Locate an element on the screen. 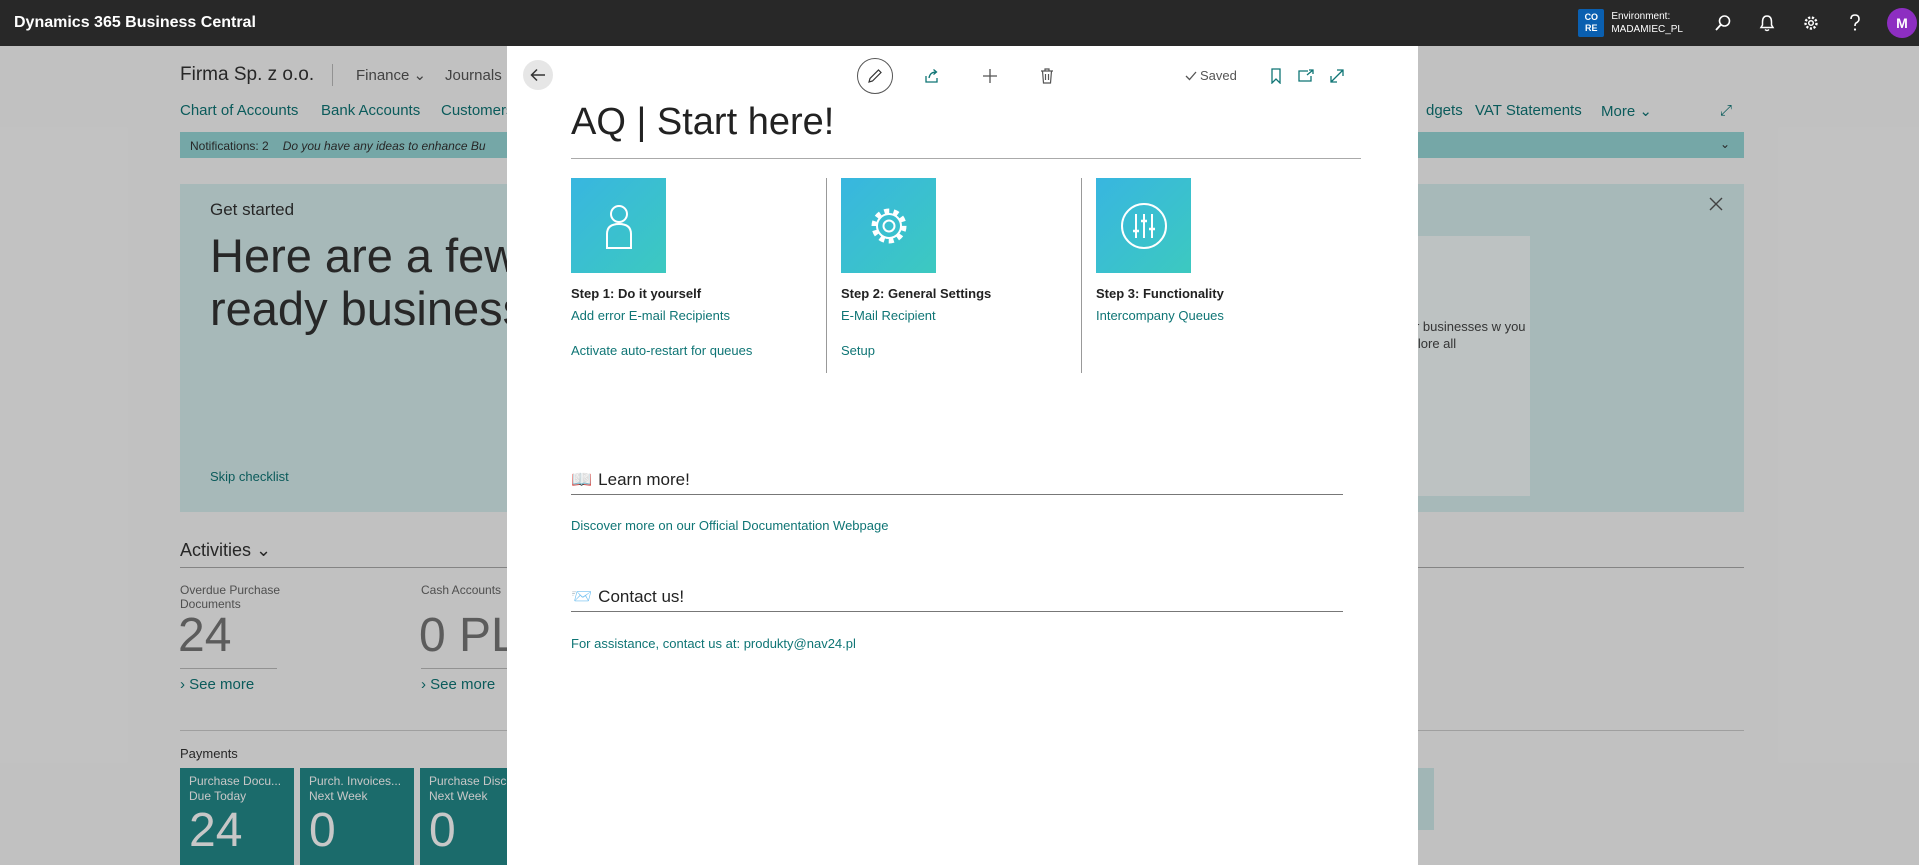  step-1-image is located at coordinates (618, 225).